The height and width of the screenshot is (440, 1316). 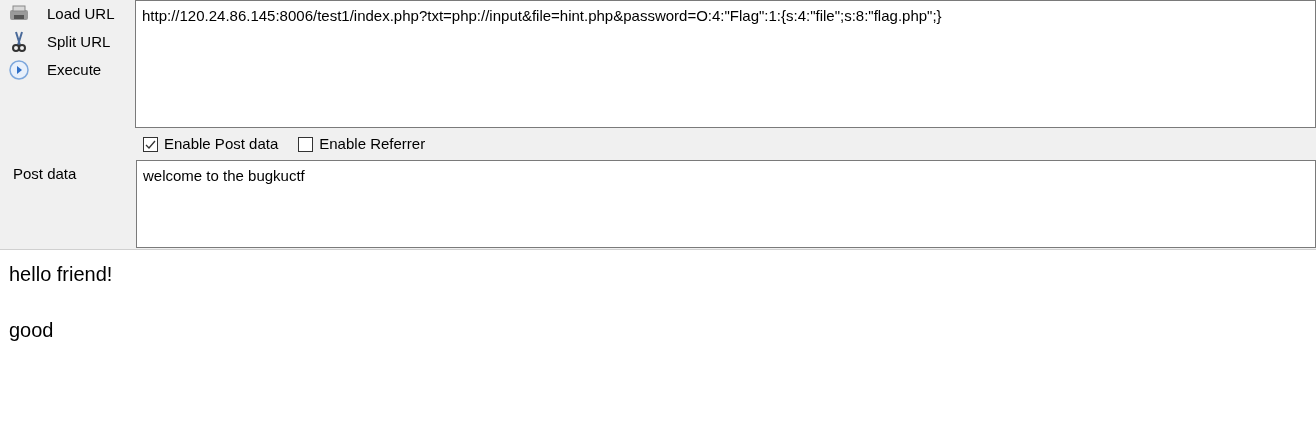 I want to click on toolbar-button: Split URL, so click(x=74, y=42).